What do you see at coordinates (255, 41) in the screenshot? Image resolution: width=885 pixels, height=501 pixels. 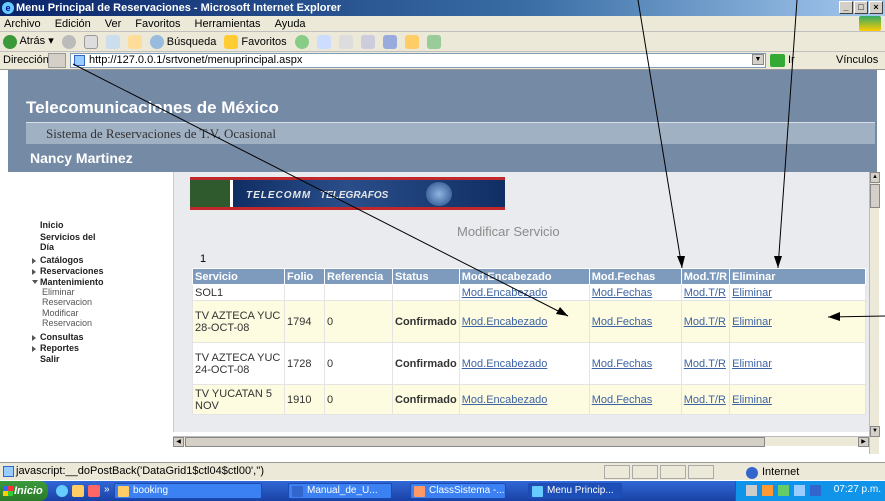 I see `favorites-button: Favoritos` at bounding box center [255, 41].